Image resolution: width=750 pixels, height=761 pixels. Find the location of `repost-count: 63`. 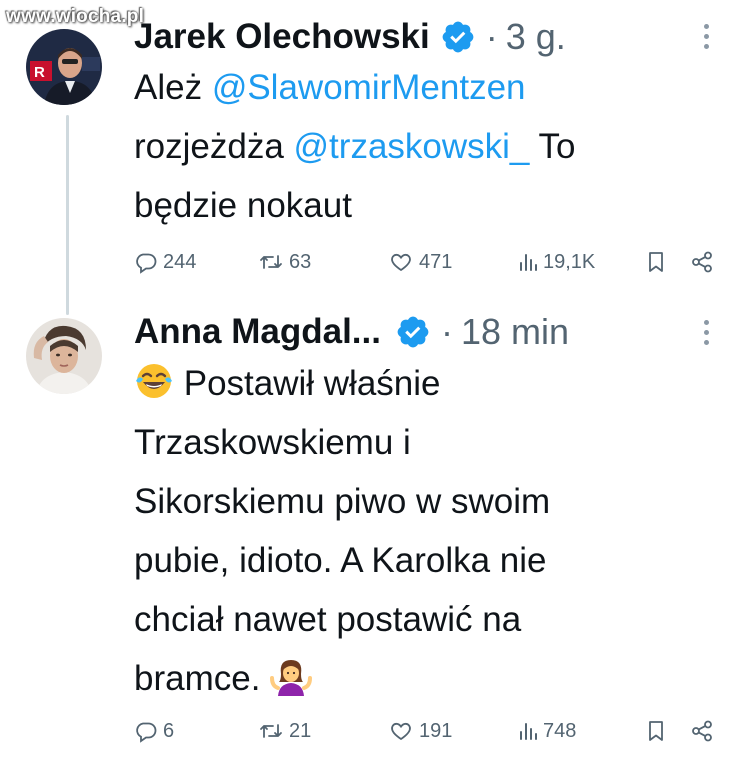

repost-count: 63 is located at coordinates (300, 261).